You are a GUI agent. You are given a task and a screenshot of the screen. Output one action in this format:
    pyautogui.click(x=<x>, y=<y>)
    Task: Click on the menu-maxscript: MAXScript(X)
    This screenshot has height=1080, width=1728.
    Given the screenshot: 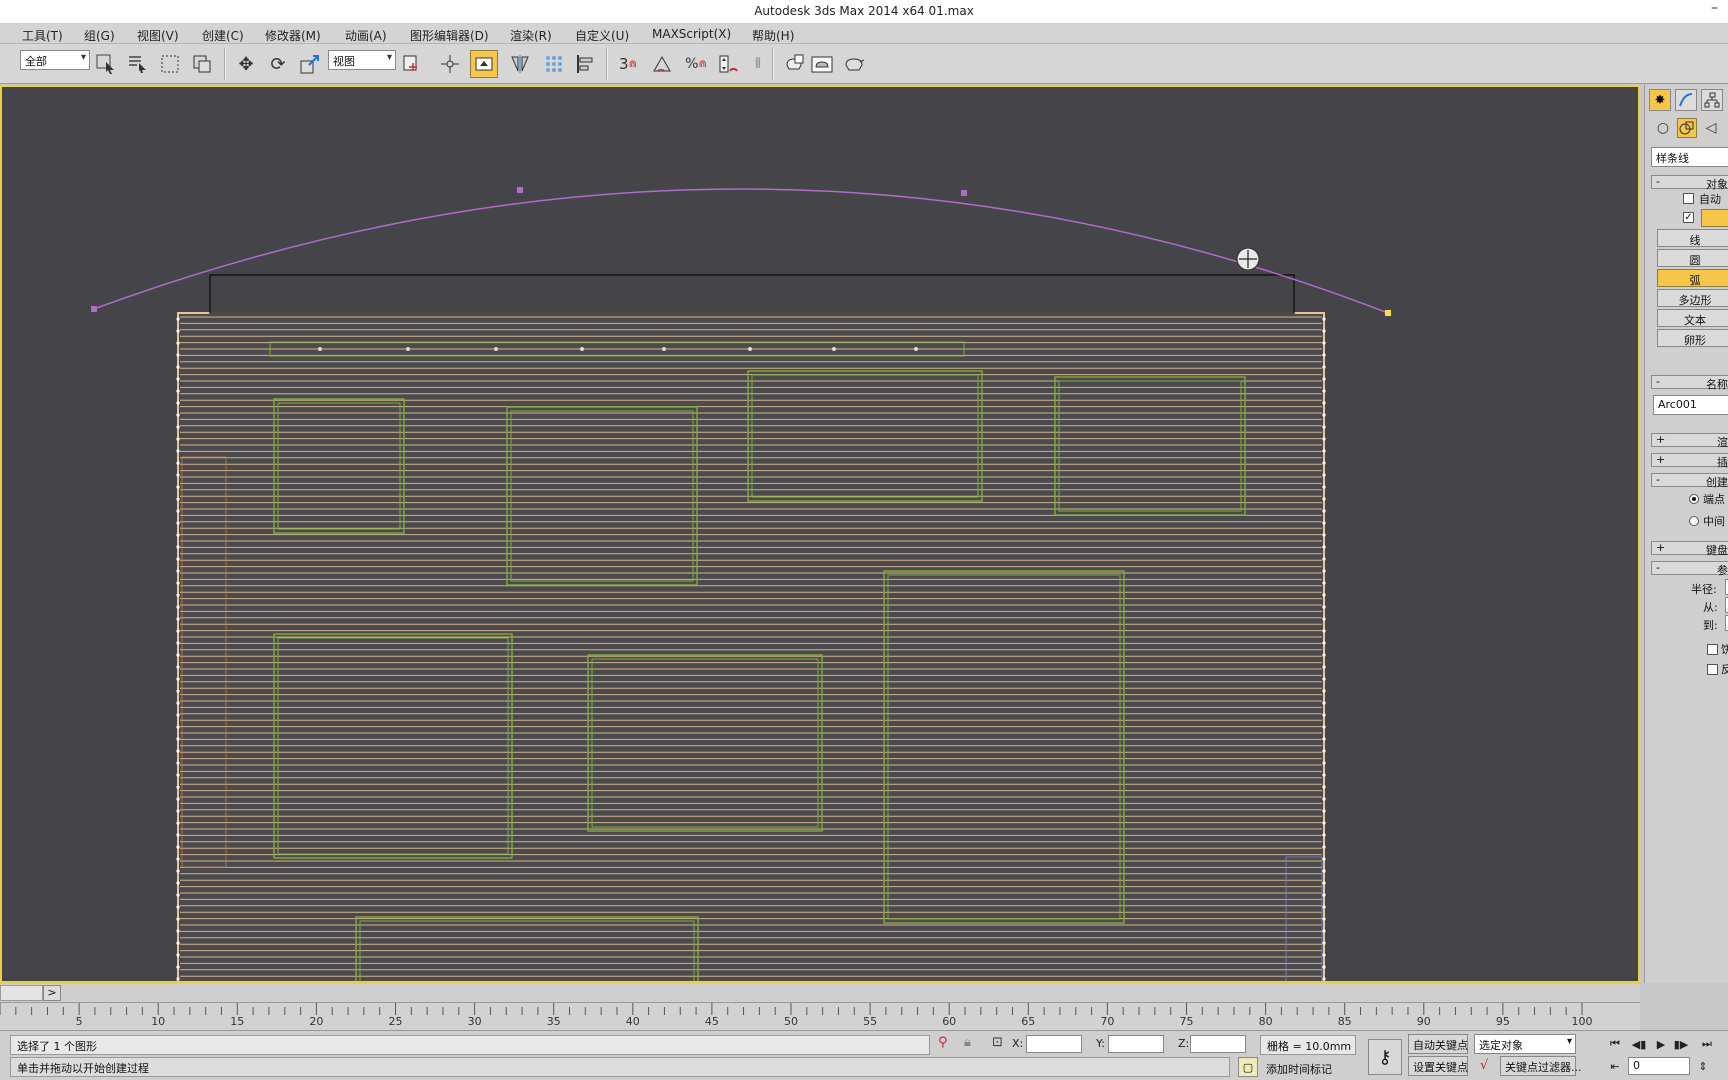 What is the action you would take?
    pyautogui.click(x=691, y=34)
    